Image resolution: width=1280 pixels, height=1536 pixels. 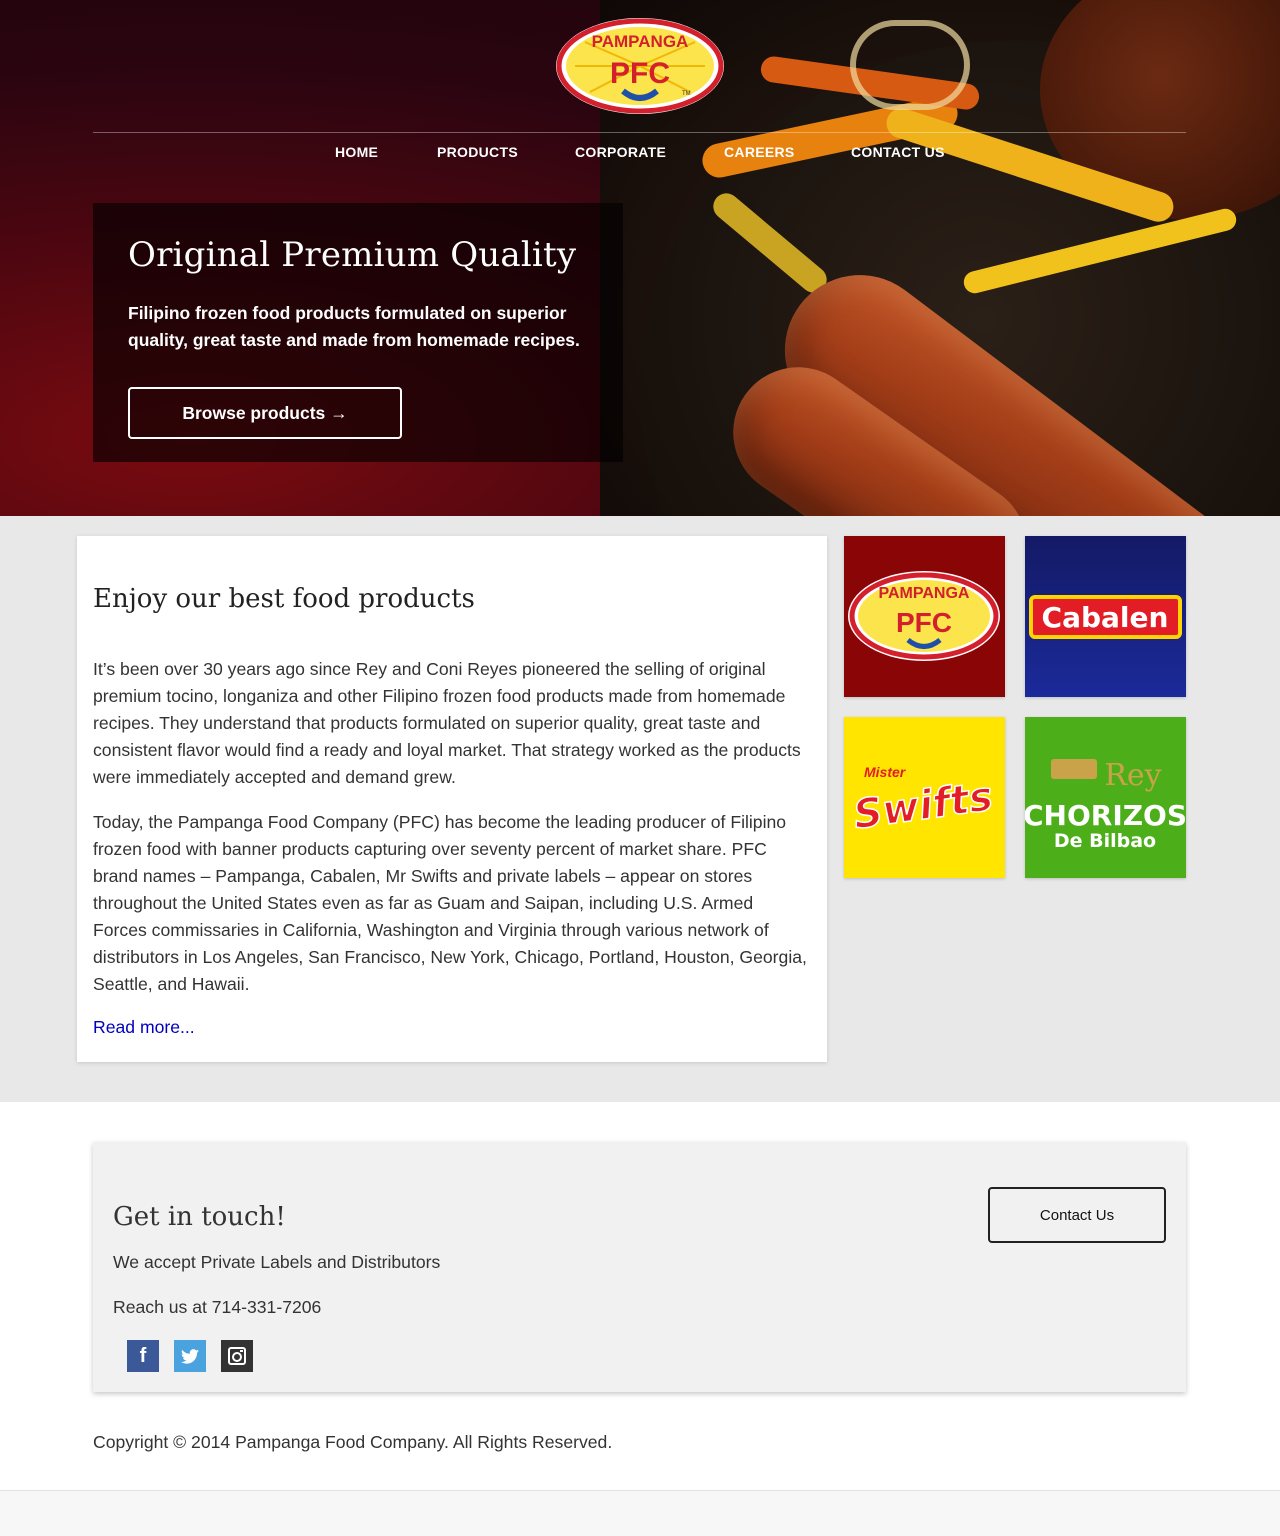 I want to click on hero-title: Original Premium Quality, so click(x=352, y=255).